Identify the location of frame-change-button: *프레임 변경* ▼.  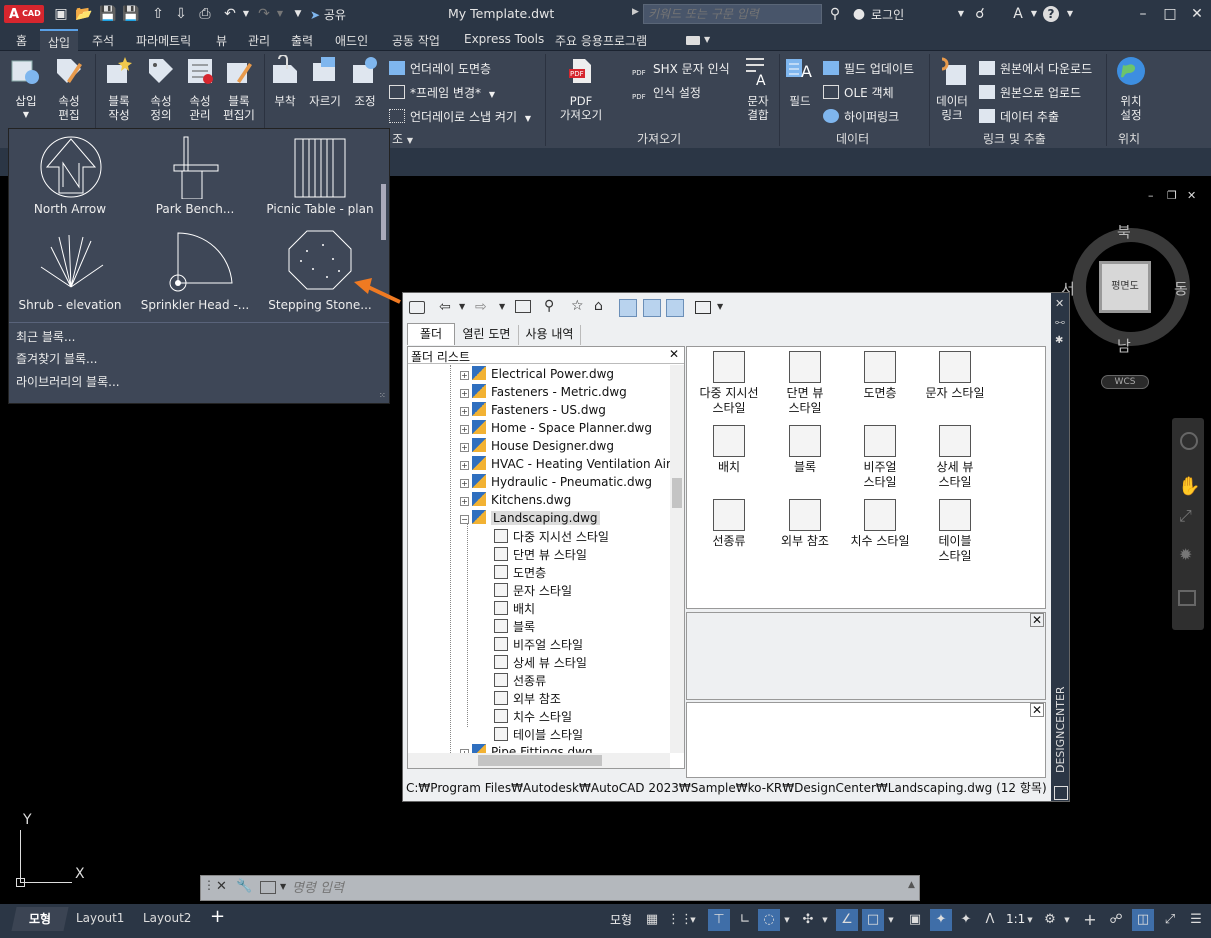
(442, 92).